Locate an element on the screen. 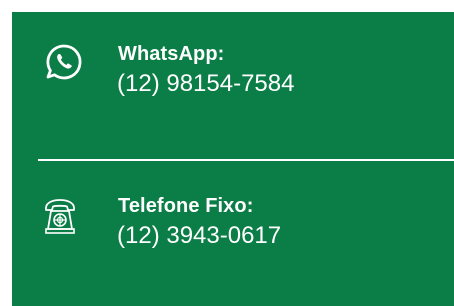  whatsapp-label: WhatsApp: is located at coordinates (171, 54).